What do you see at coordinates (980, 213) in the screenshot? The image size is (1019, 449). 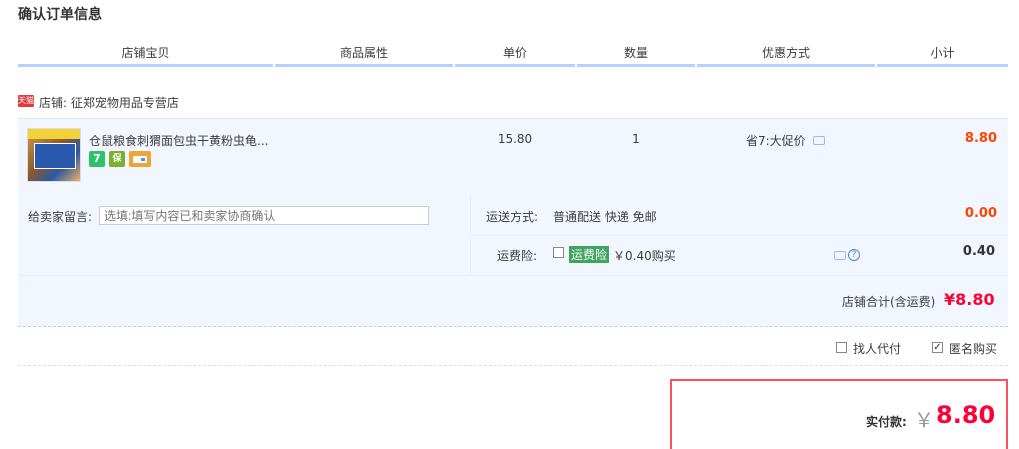 I see `shipping-price: 0.00` at bounding box center [980, 213].